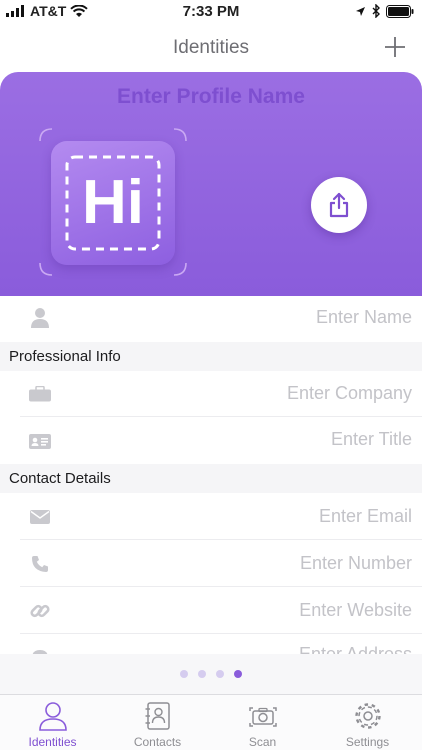 The height and width of the screenshot is (750, 422). Describe the element at coordinates (384, 11) in the screenshot. I see `status-icons` at that location.